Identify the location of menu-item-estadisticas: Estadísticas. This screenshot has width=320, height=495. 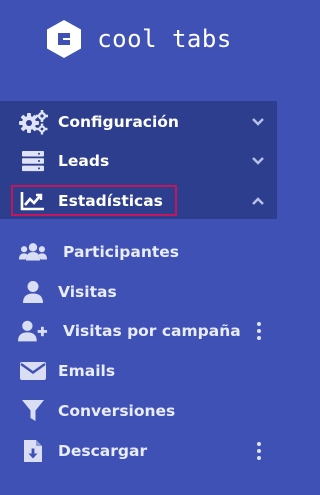
(138, 201).